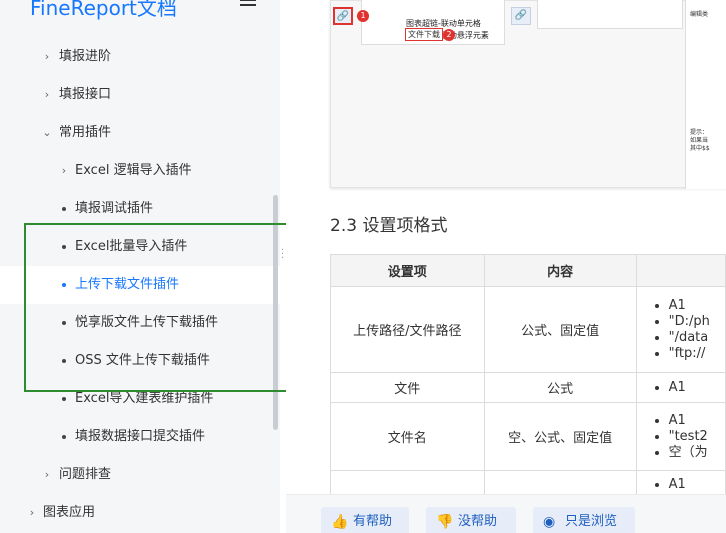 The image size is (726, 533). Describe the element at coordinates (340, 522) in the screenshot. I see `thumbs-up-icon: 👍` at that location.